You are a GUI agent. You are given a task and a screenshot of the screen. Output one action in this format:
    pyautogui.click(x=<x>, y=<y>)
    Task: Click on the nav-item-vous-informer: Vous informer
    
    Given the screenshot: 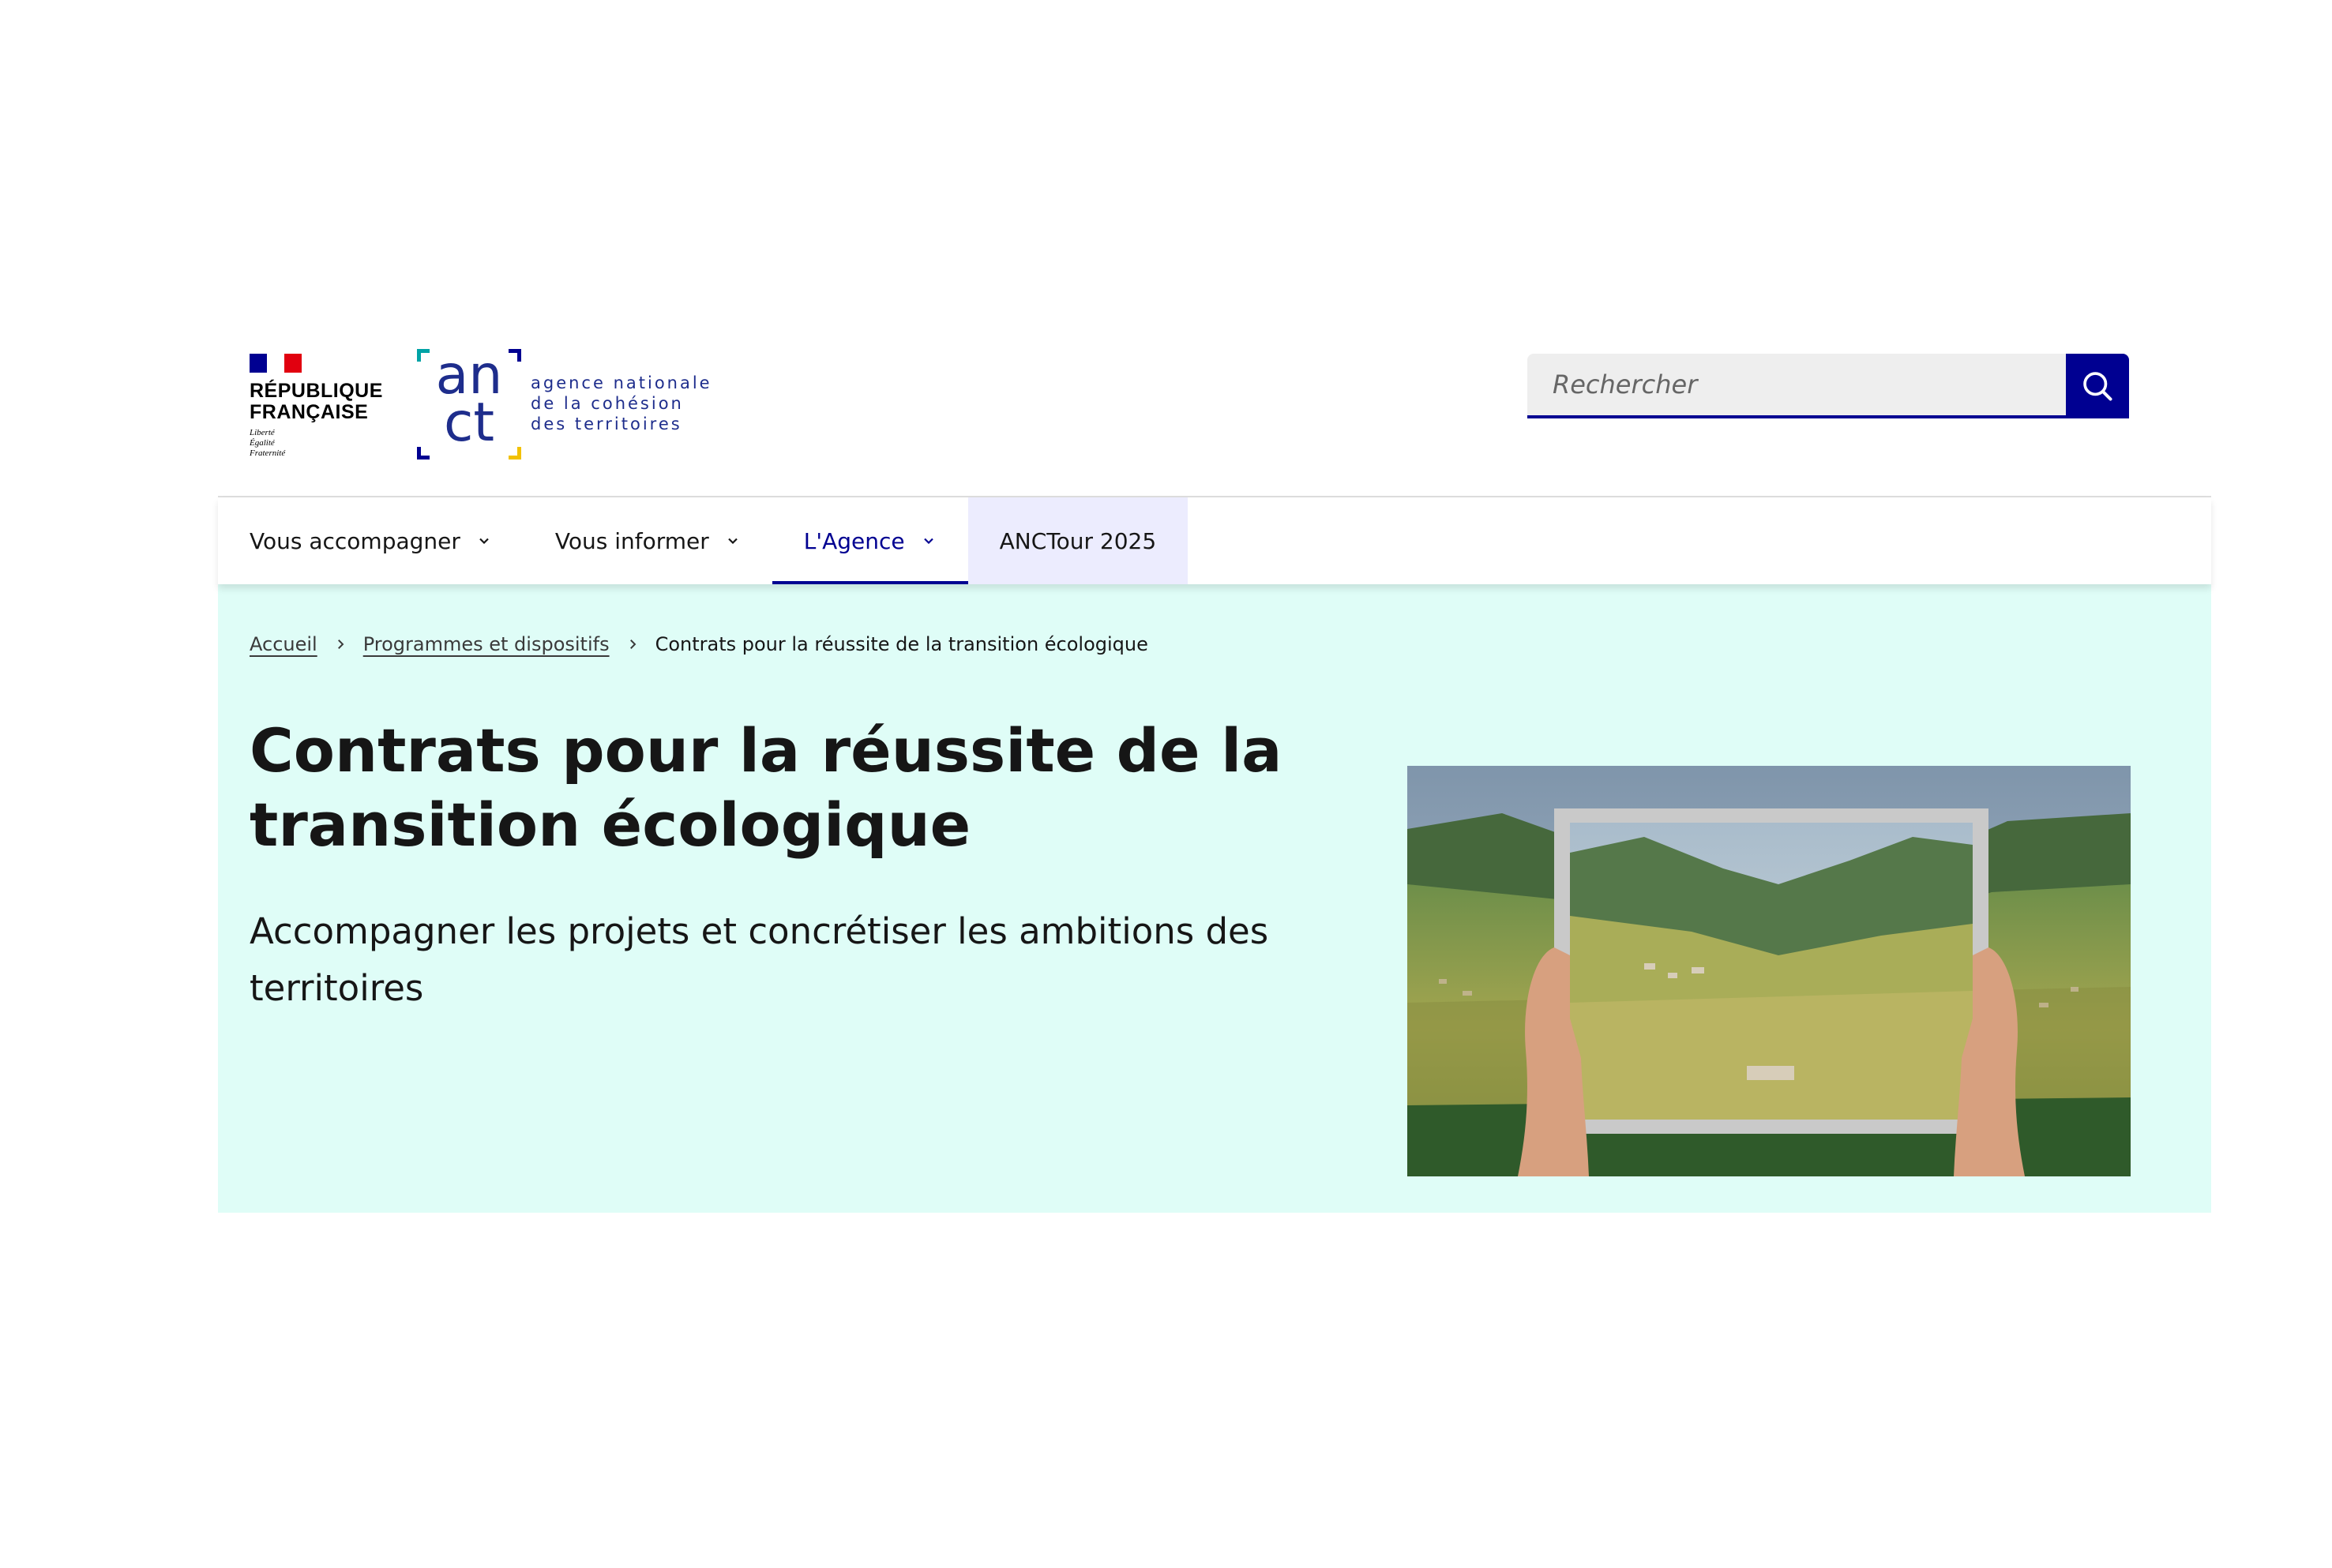 What is the action you would take?
    pyautogui.click(x=648, y=540)
    